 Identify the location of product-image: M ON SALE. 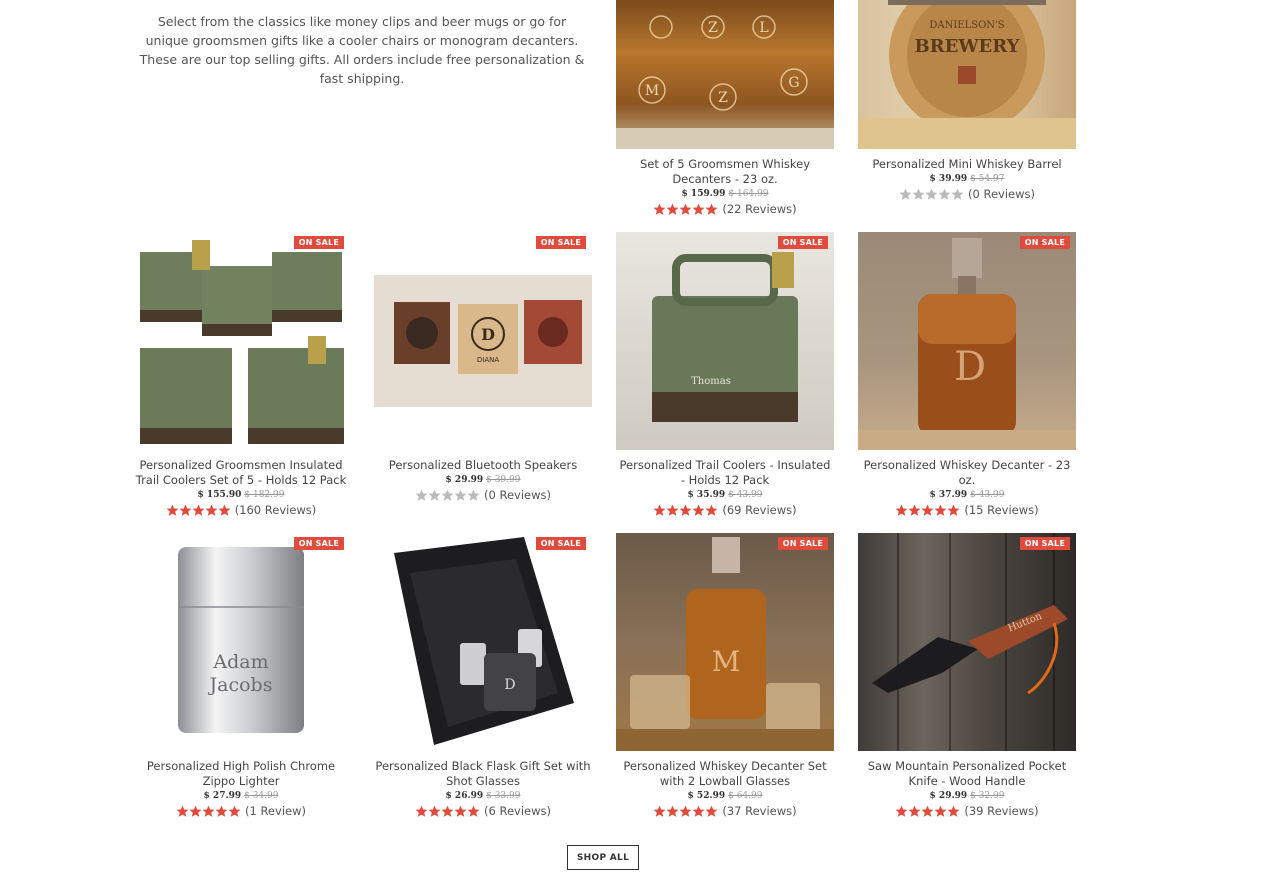
(725, 642).